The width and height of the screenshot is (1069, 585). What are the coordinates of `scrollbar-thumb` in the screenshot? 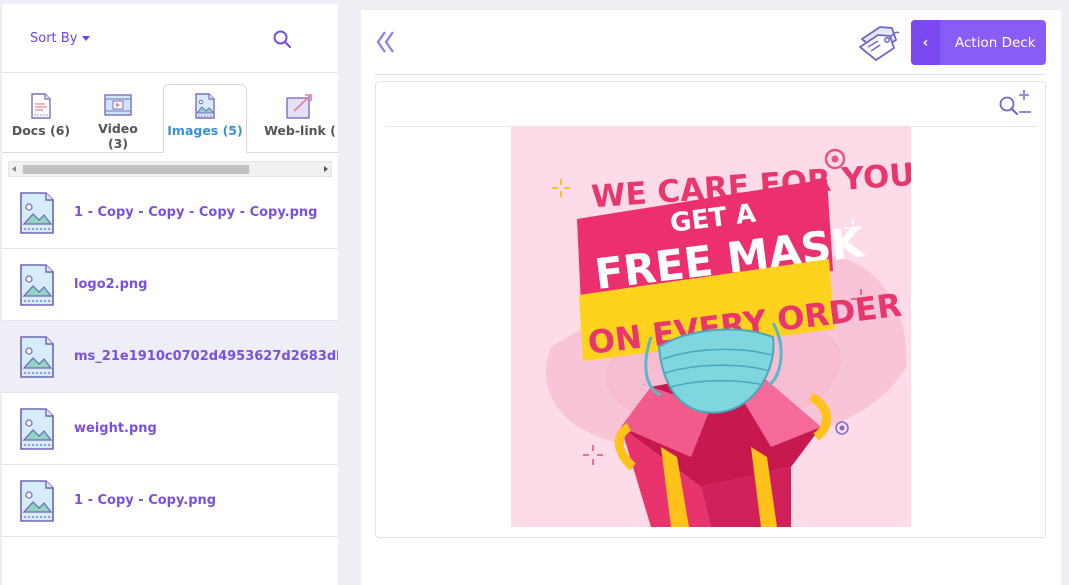 It's located at (136, 169).